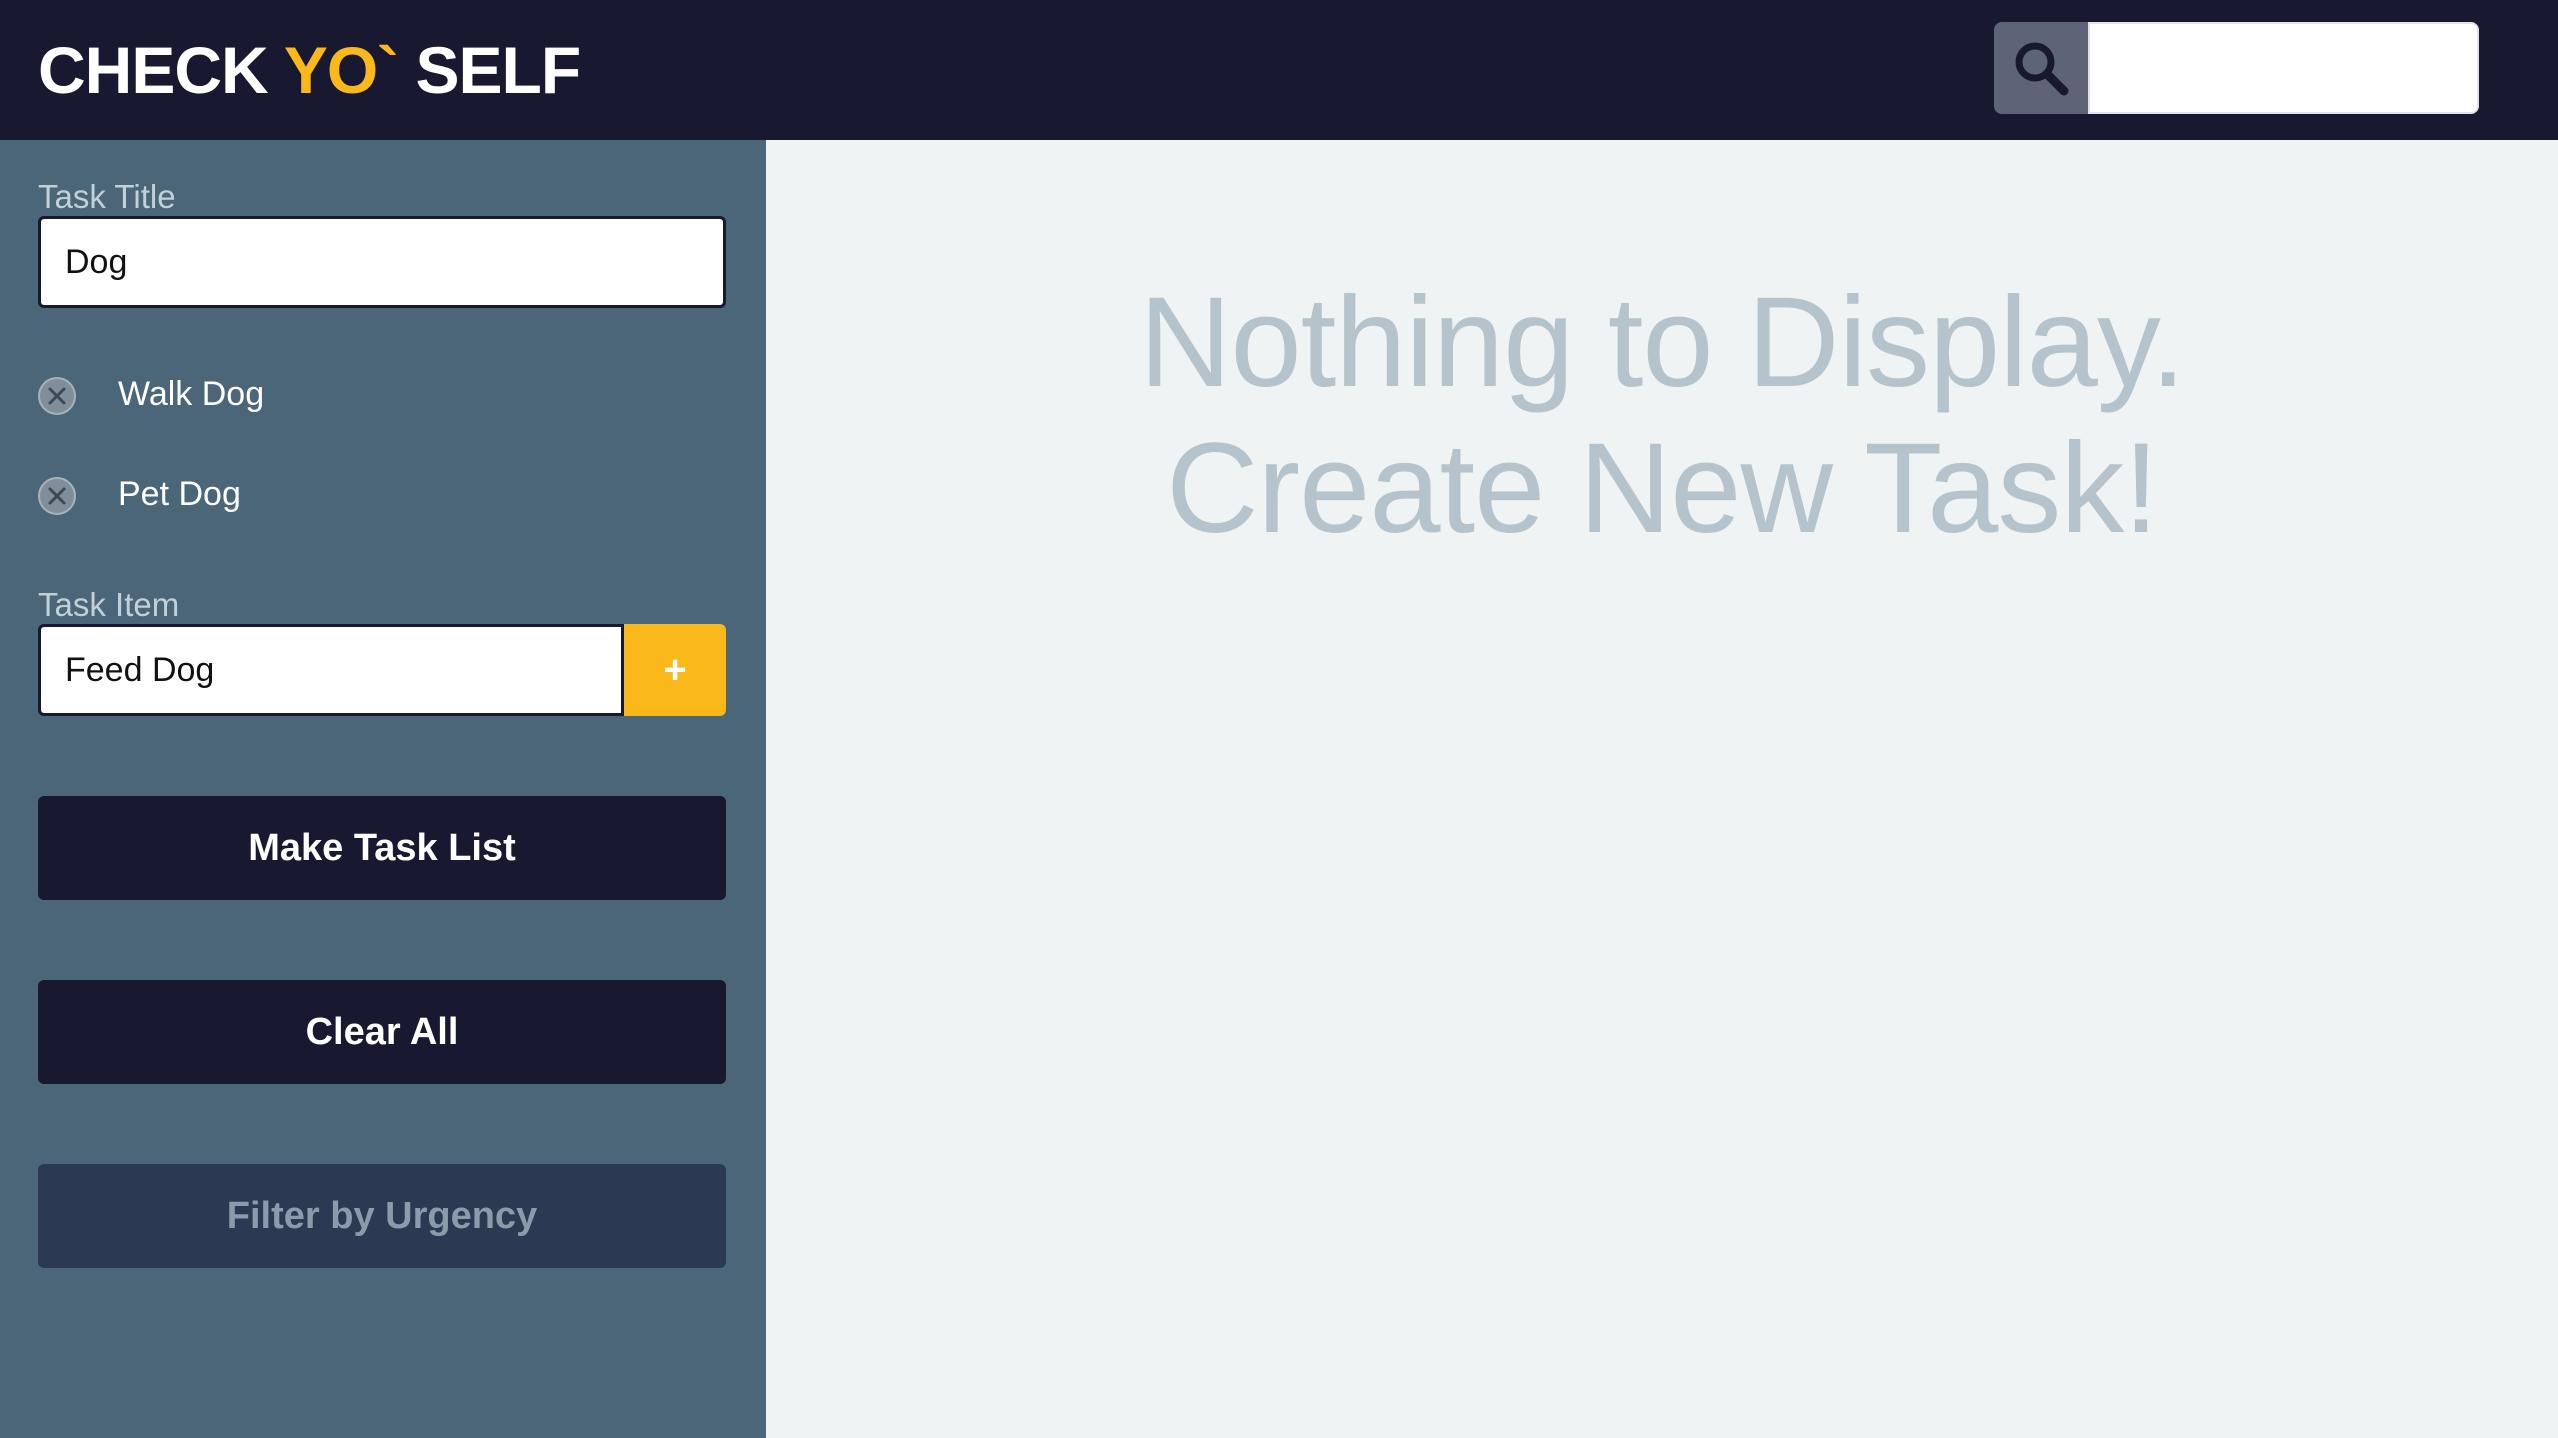  I want to click on list-item: Pet Dog, so click(338, 498).